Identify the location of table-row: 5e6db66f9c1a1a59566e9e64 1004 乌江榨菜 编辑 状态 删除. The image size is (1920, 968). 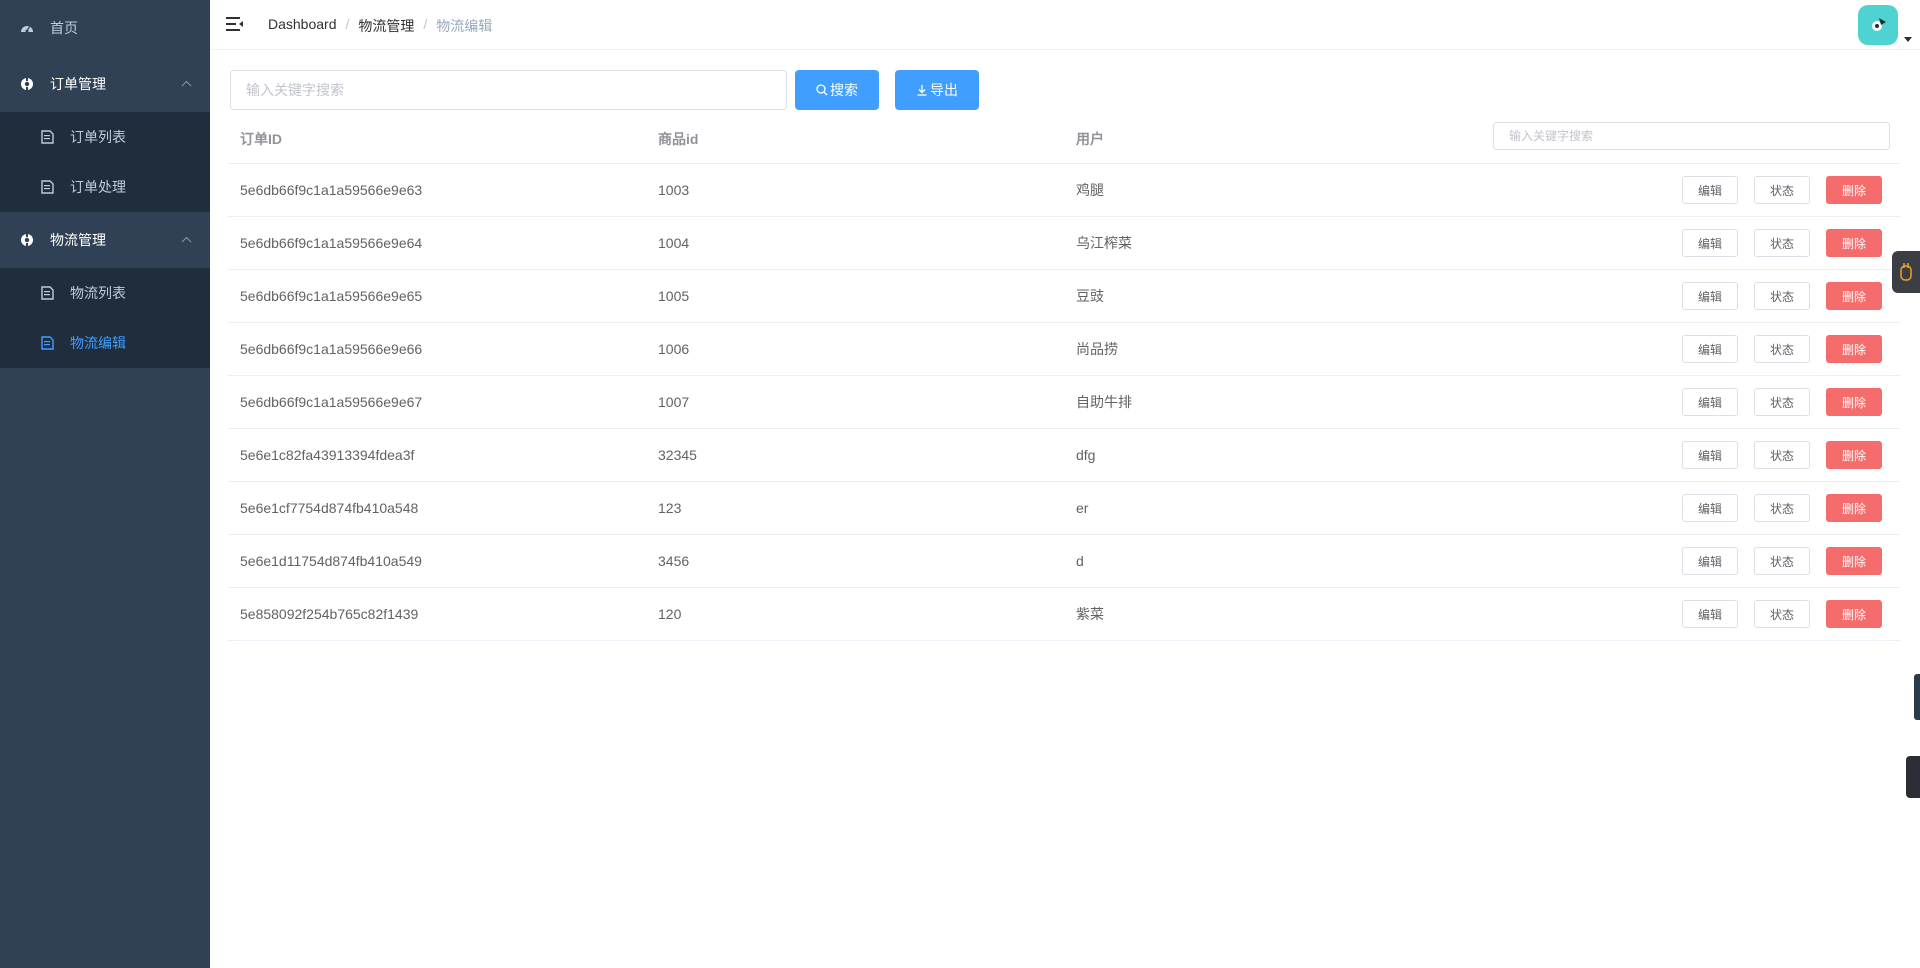
(1064, 243).